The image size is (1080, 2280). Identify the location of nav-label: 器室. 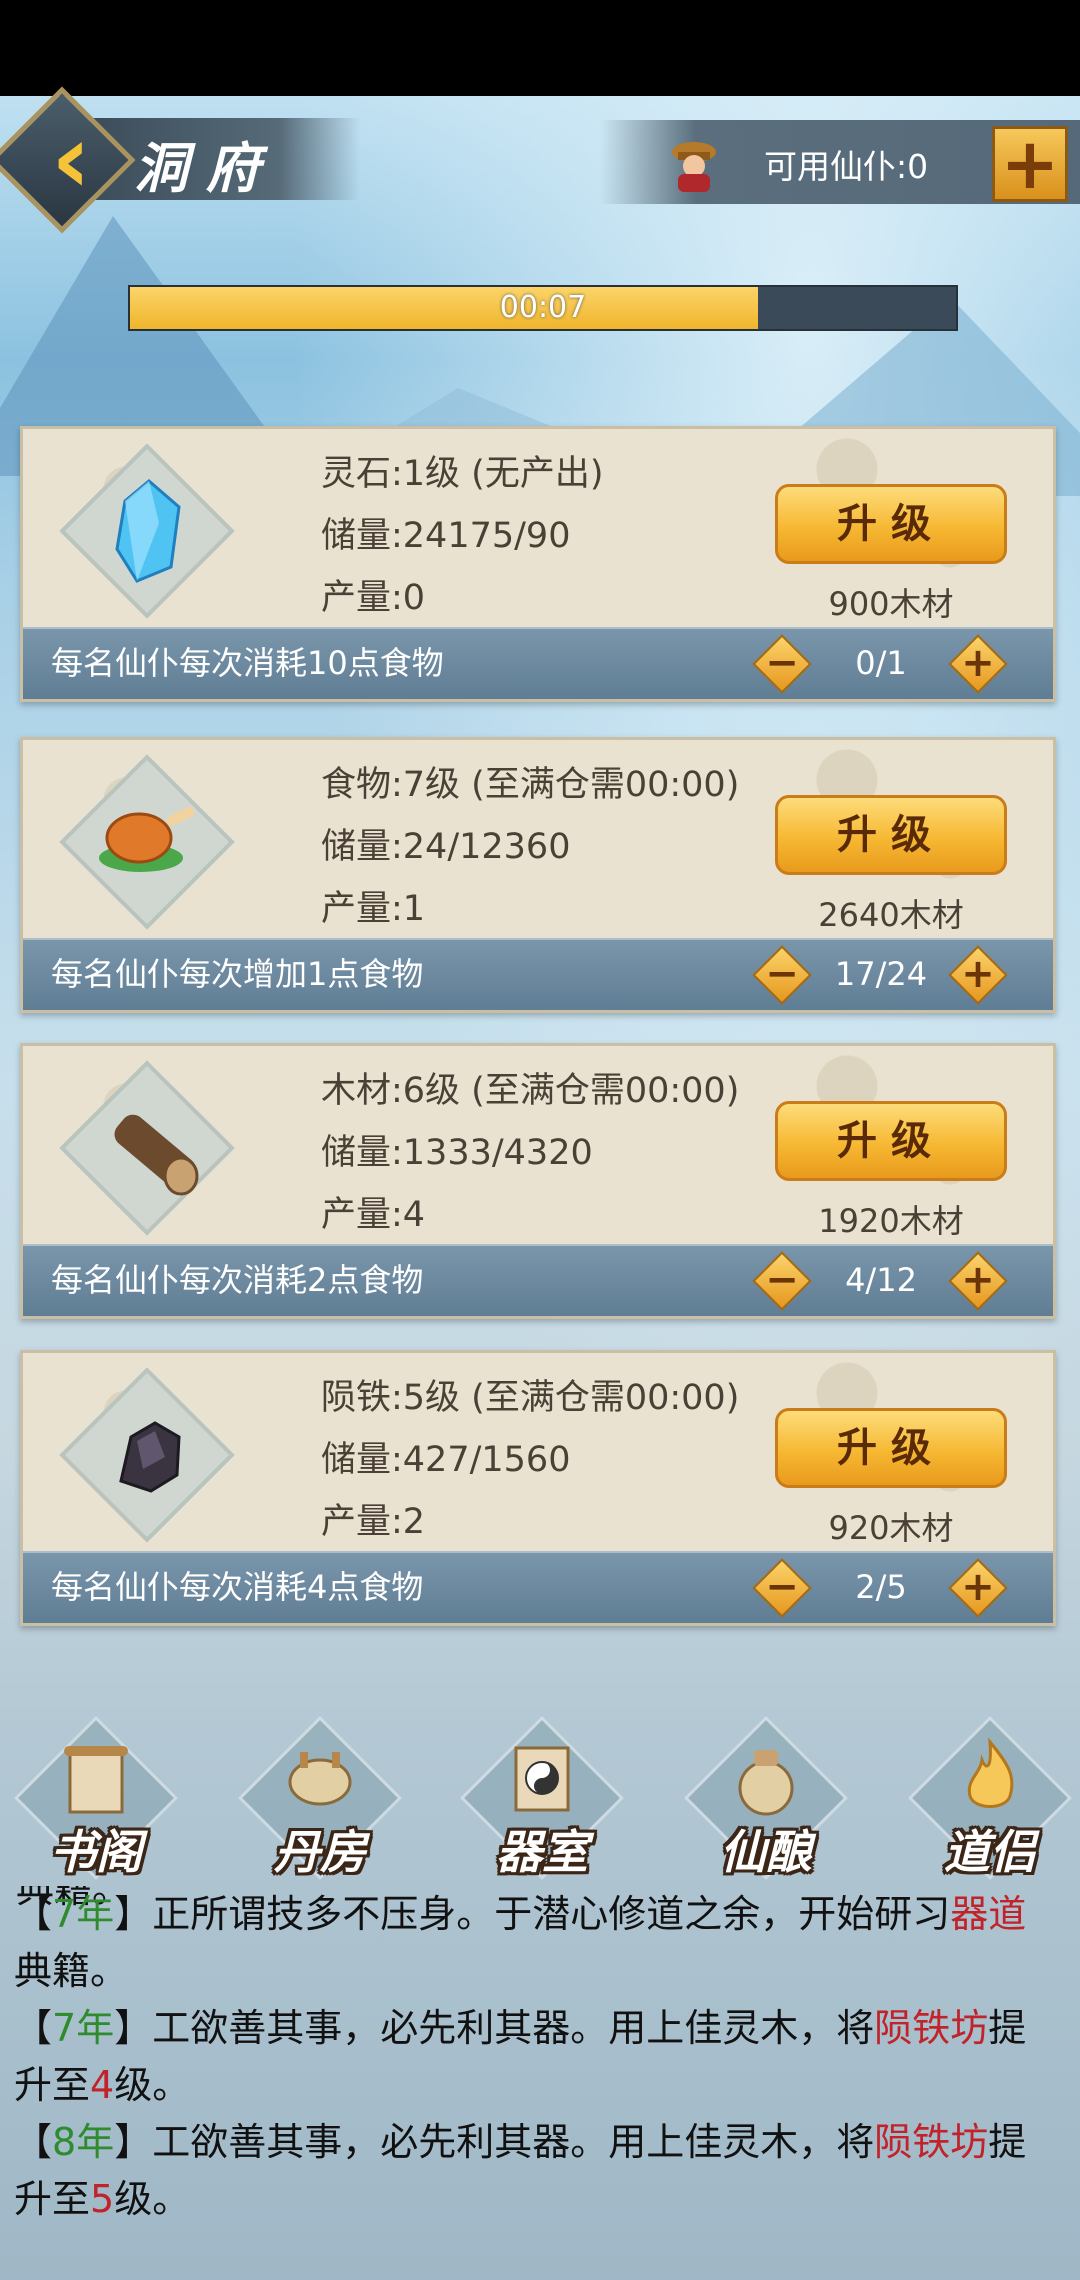
(542, 1852).